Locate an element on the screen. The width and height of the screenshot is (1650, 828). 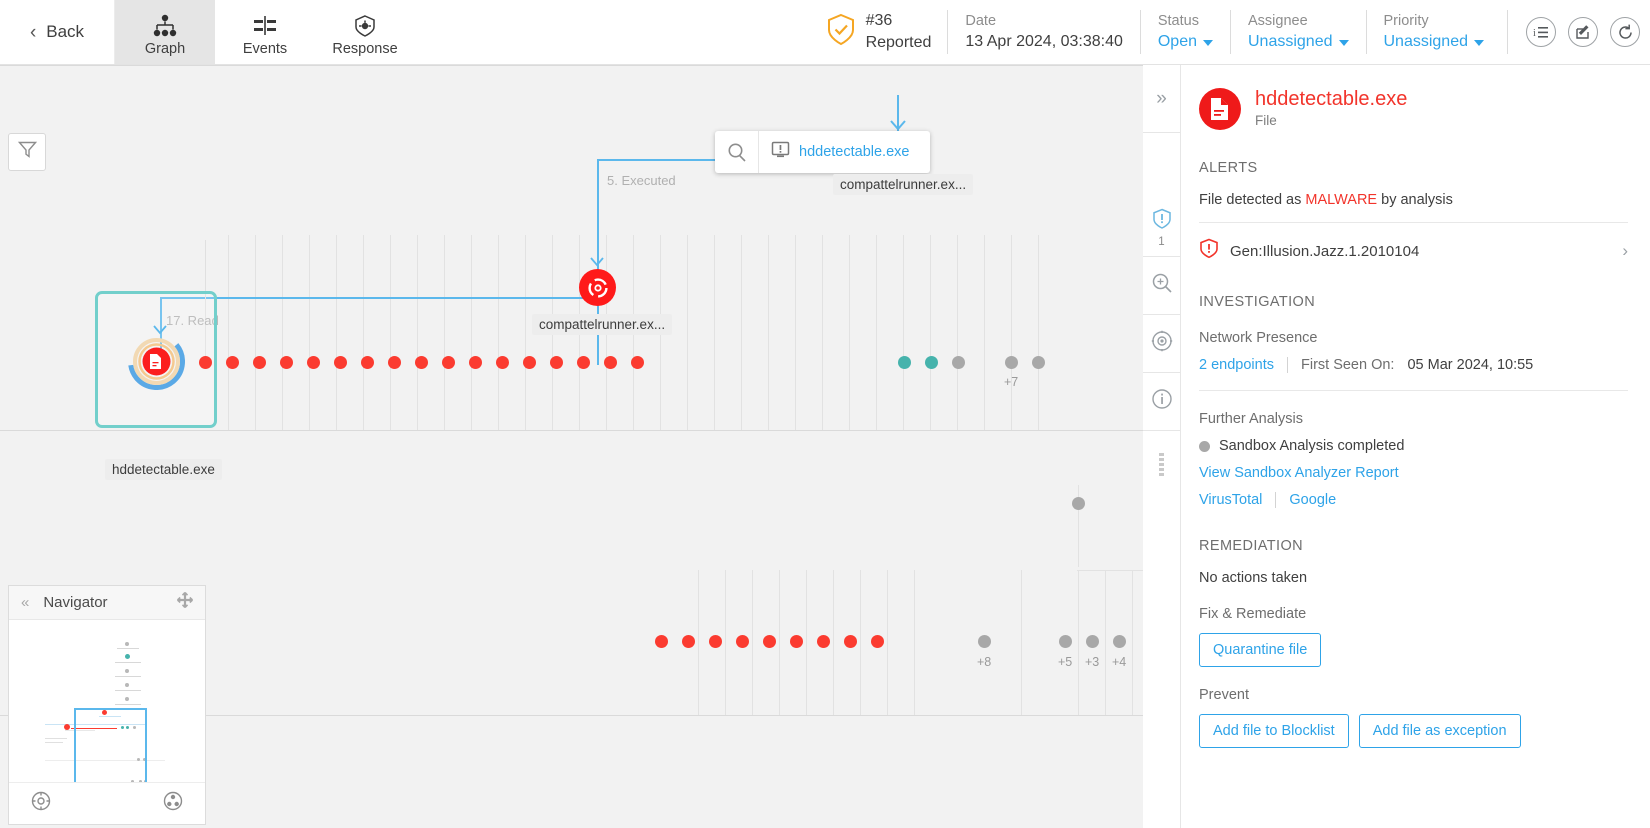
tooltip-endpoint-name: hddetectable.exe is located at coordinates (854, 152).